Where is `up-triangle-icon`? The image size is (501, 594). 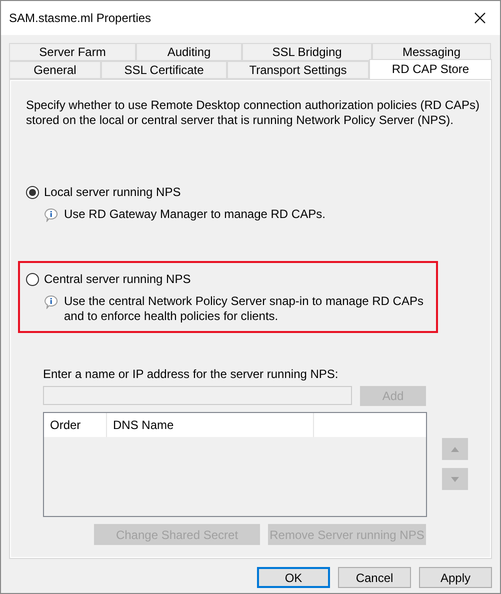
up-triangle-icon is located at coordinates (455, 449).